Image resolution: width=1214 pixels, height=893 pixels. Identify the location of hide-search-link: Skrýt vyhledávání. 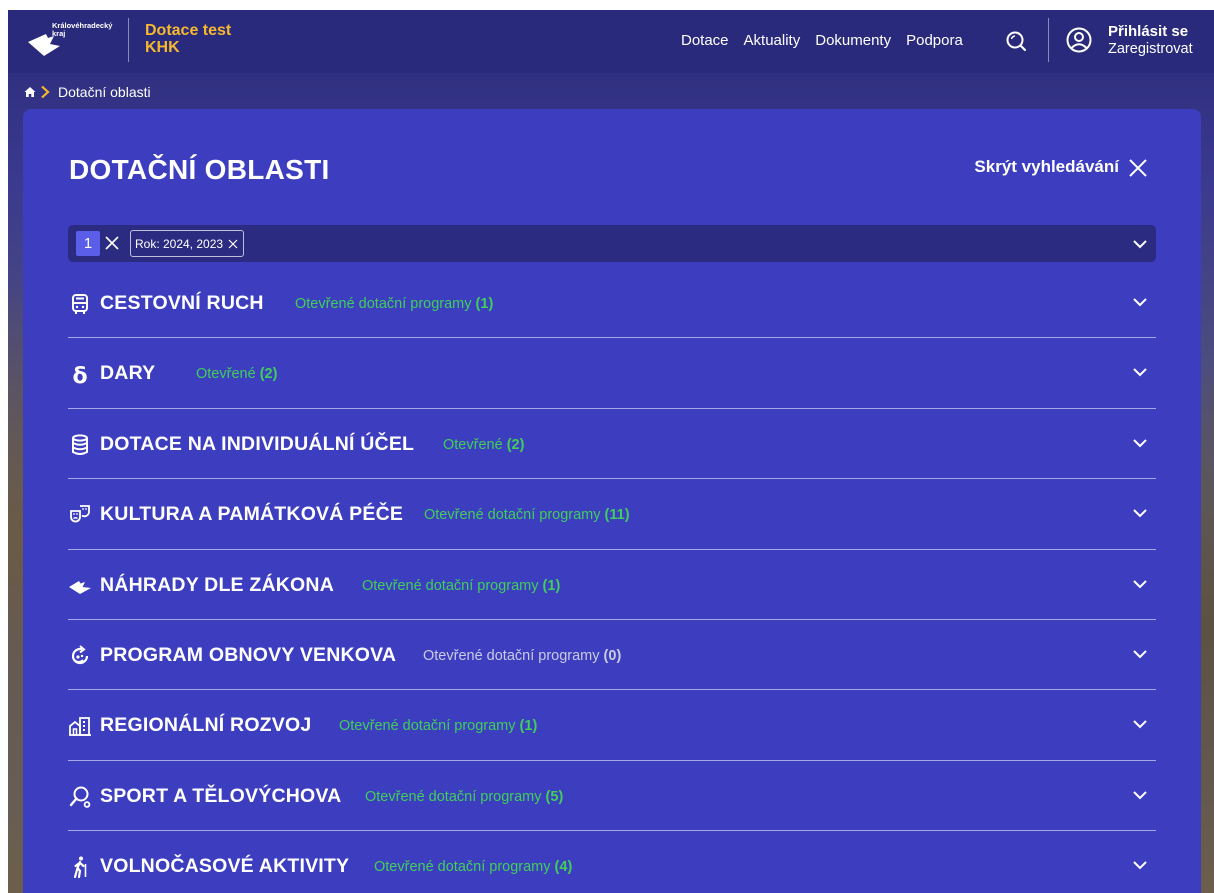
(1046, 167).